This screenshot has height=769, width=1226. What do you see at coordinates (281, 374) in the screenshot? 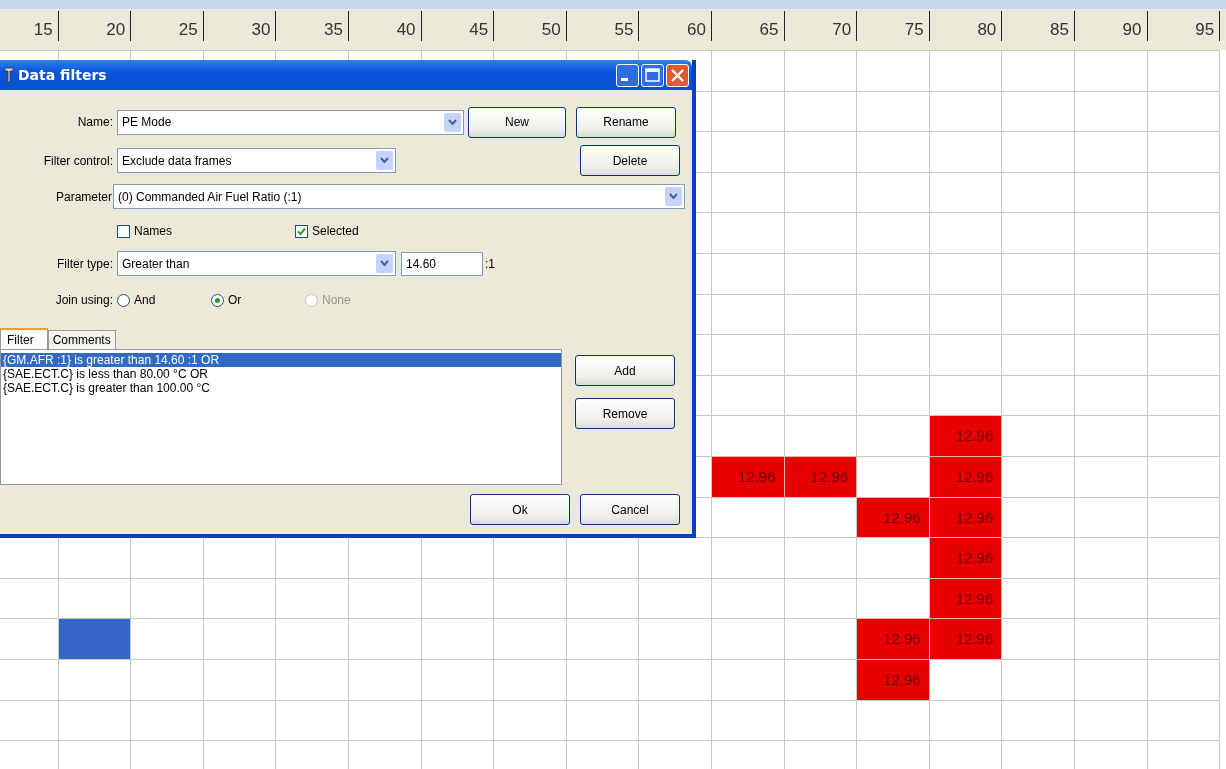
I see `list-item: {SAE.ECT.C} is less than 80.00 °C OR` at bounding box center [281, 374].